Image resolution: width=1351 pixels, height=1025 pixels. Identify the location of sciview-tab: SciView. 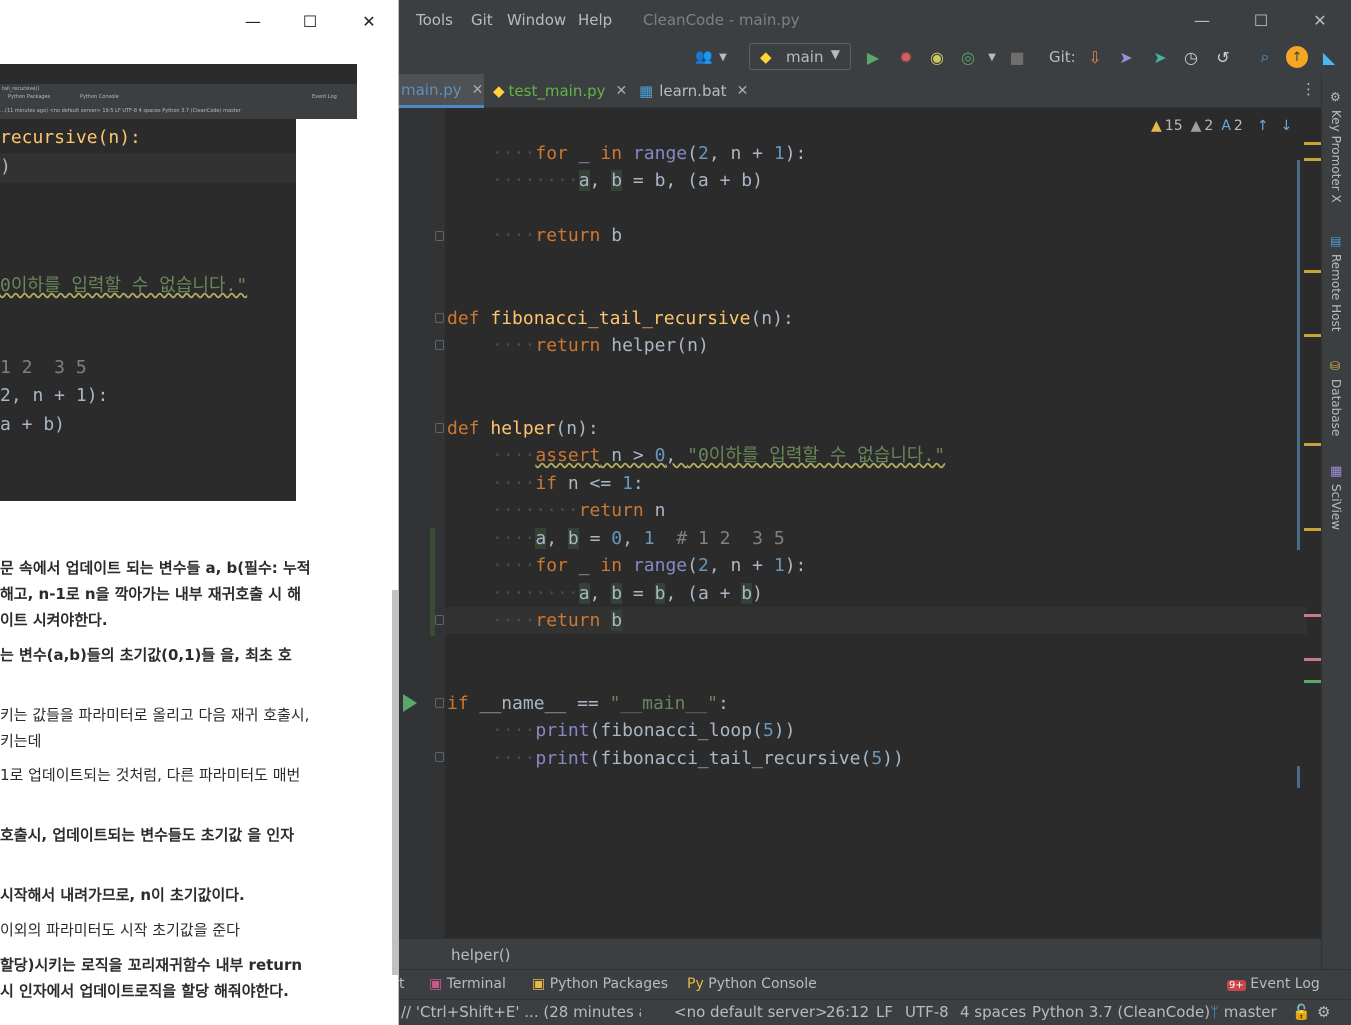
(1336, 507).